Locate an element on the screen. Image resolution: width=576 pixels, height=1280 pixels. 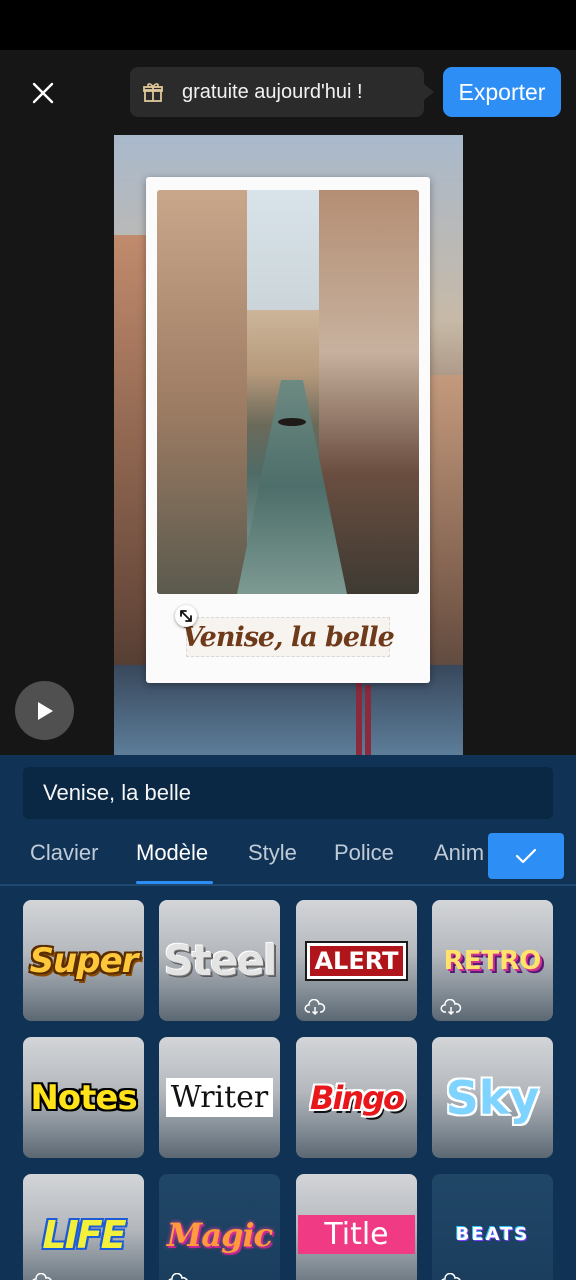
template-label: Steel is located at coordinates (220, 960).